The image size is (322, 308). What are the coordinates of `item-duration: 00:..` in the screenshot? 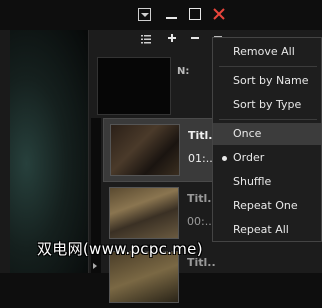 It's located at (199, 221).